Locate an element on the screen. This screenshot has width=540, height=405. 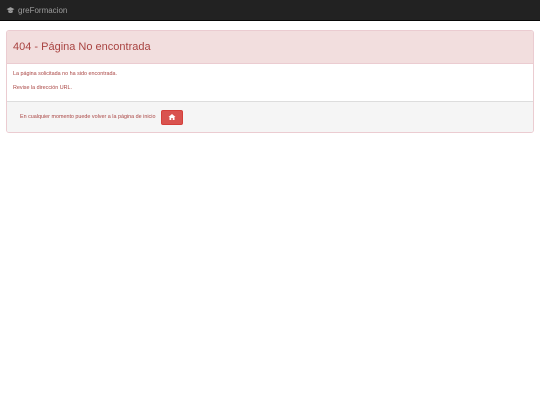
brand-name: greFormacion is located at coordinates (43, 10).